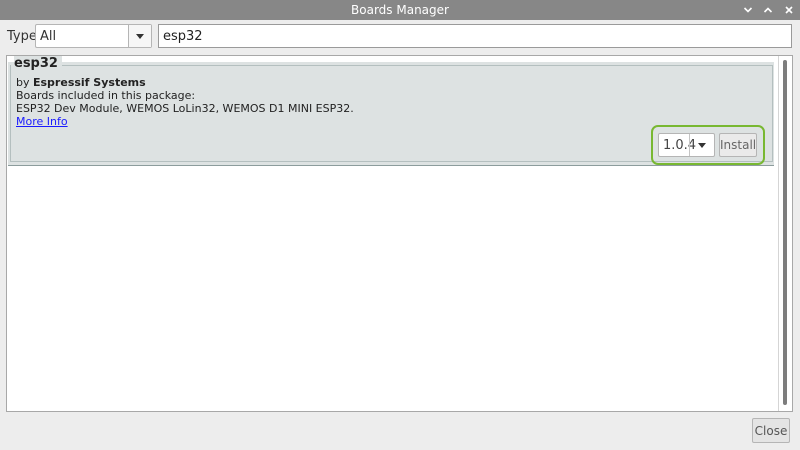  I want to click on maximize-button, so click(768, 10).